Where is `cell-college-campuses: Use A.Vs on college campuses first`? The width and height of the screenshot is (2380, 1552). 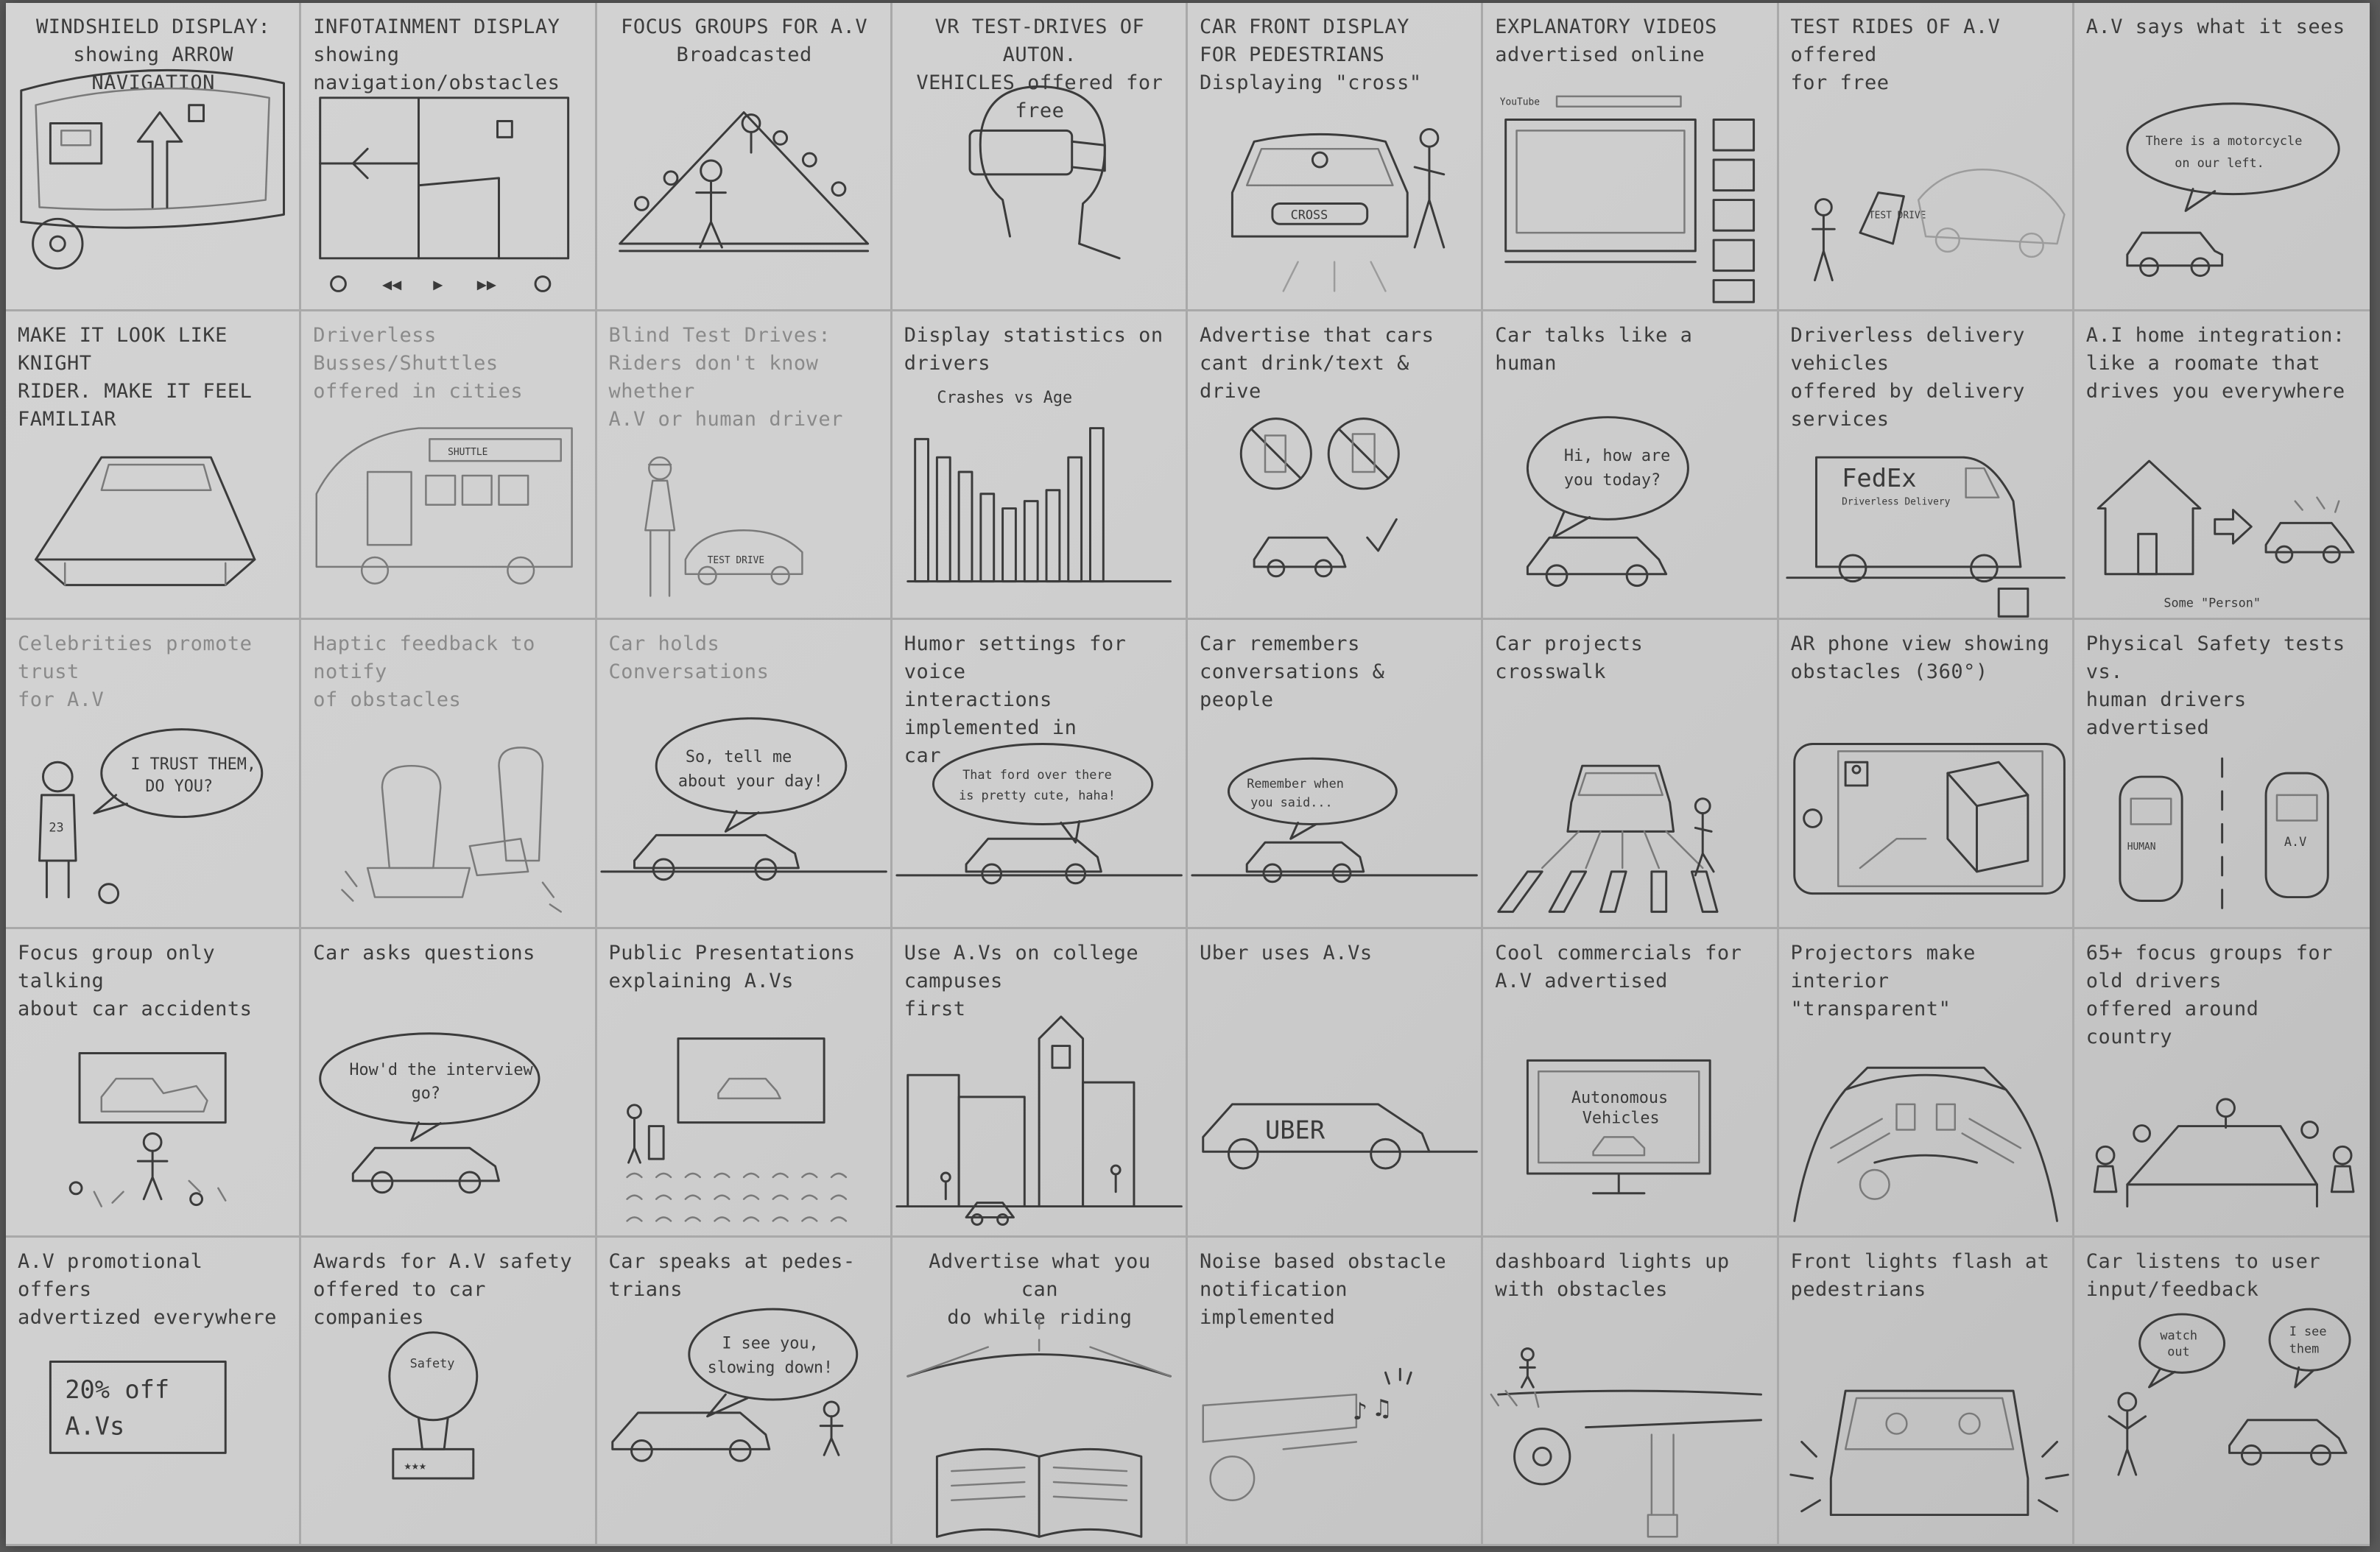 cell-college-campuses: Use A.Vs on college campuses first is located at coordinates (1040, 1083).